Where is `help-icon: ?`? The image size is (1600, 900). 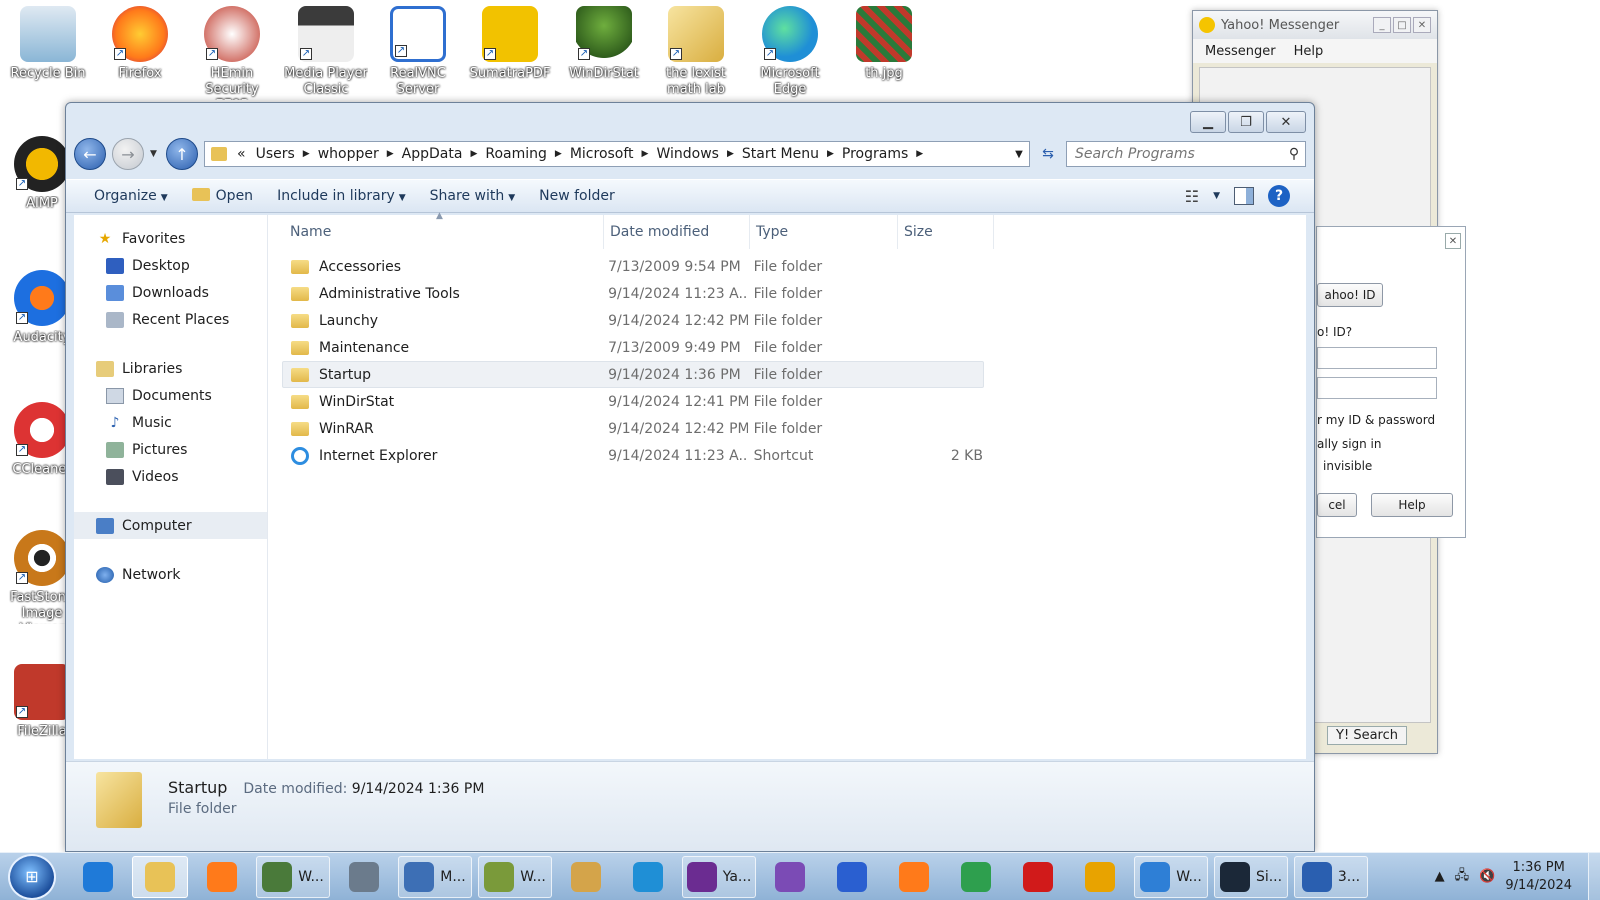
help-icon: ? is located at coordinates (1279, 196).